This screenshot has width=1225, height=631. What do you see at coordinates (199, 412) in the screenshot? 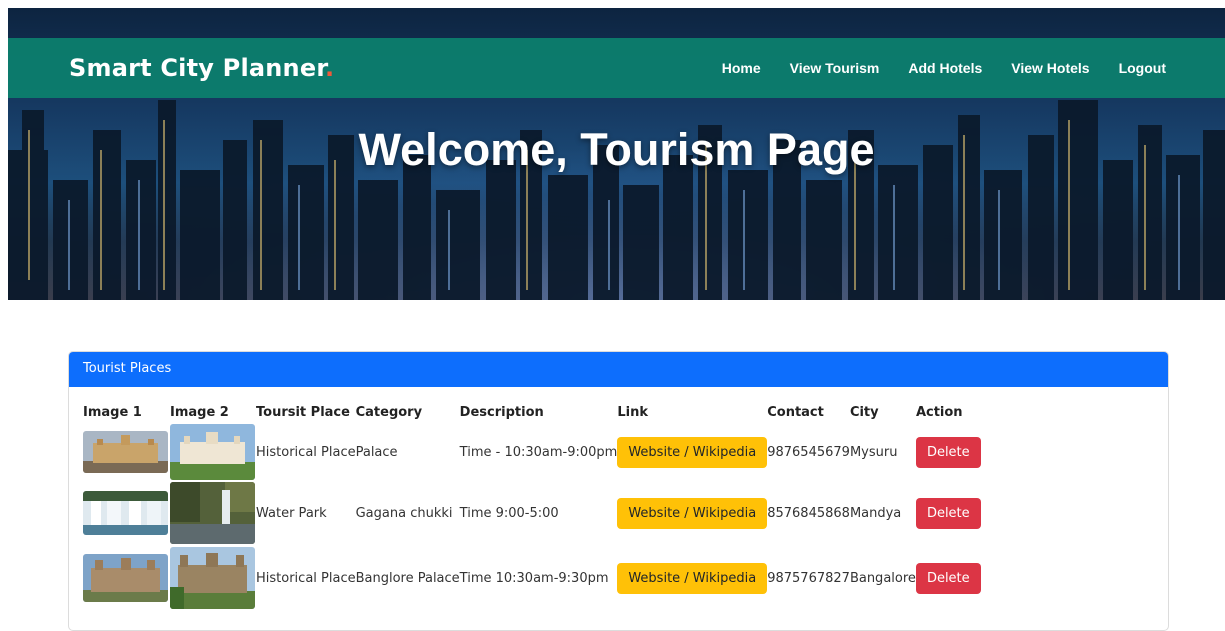
I see `column-header: Image 2` at bounding box center [199, 412].